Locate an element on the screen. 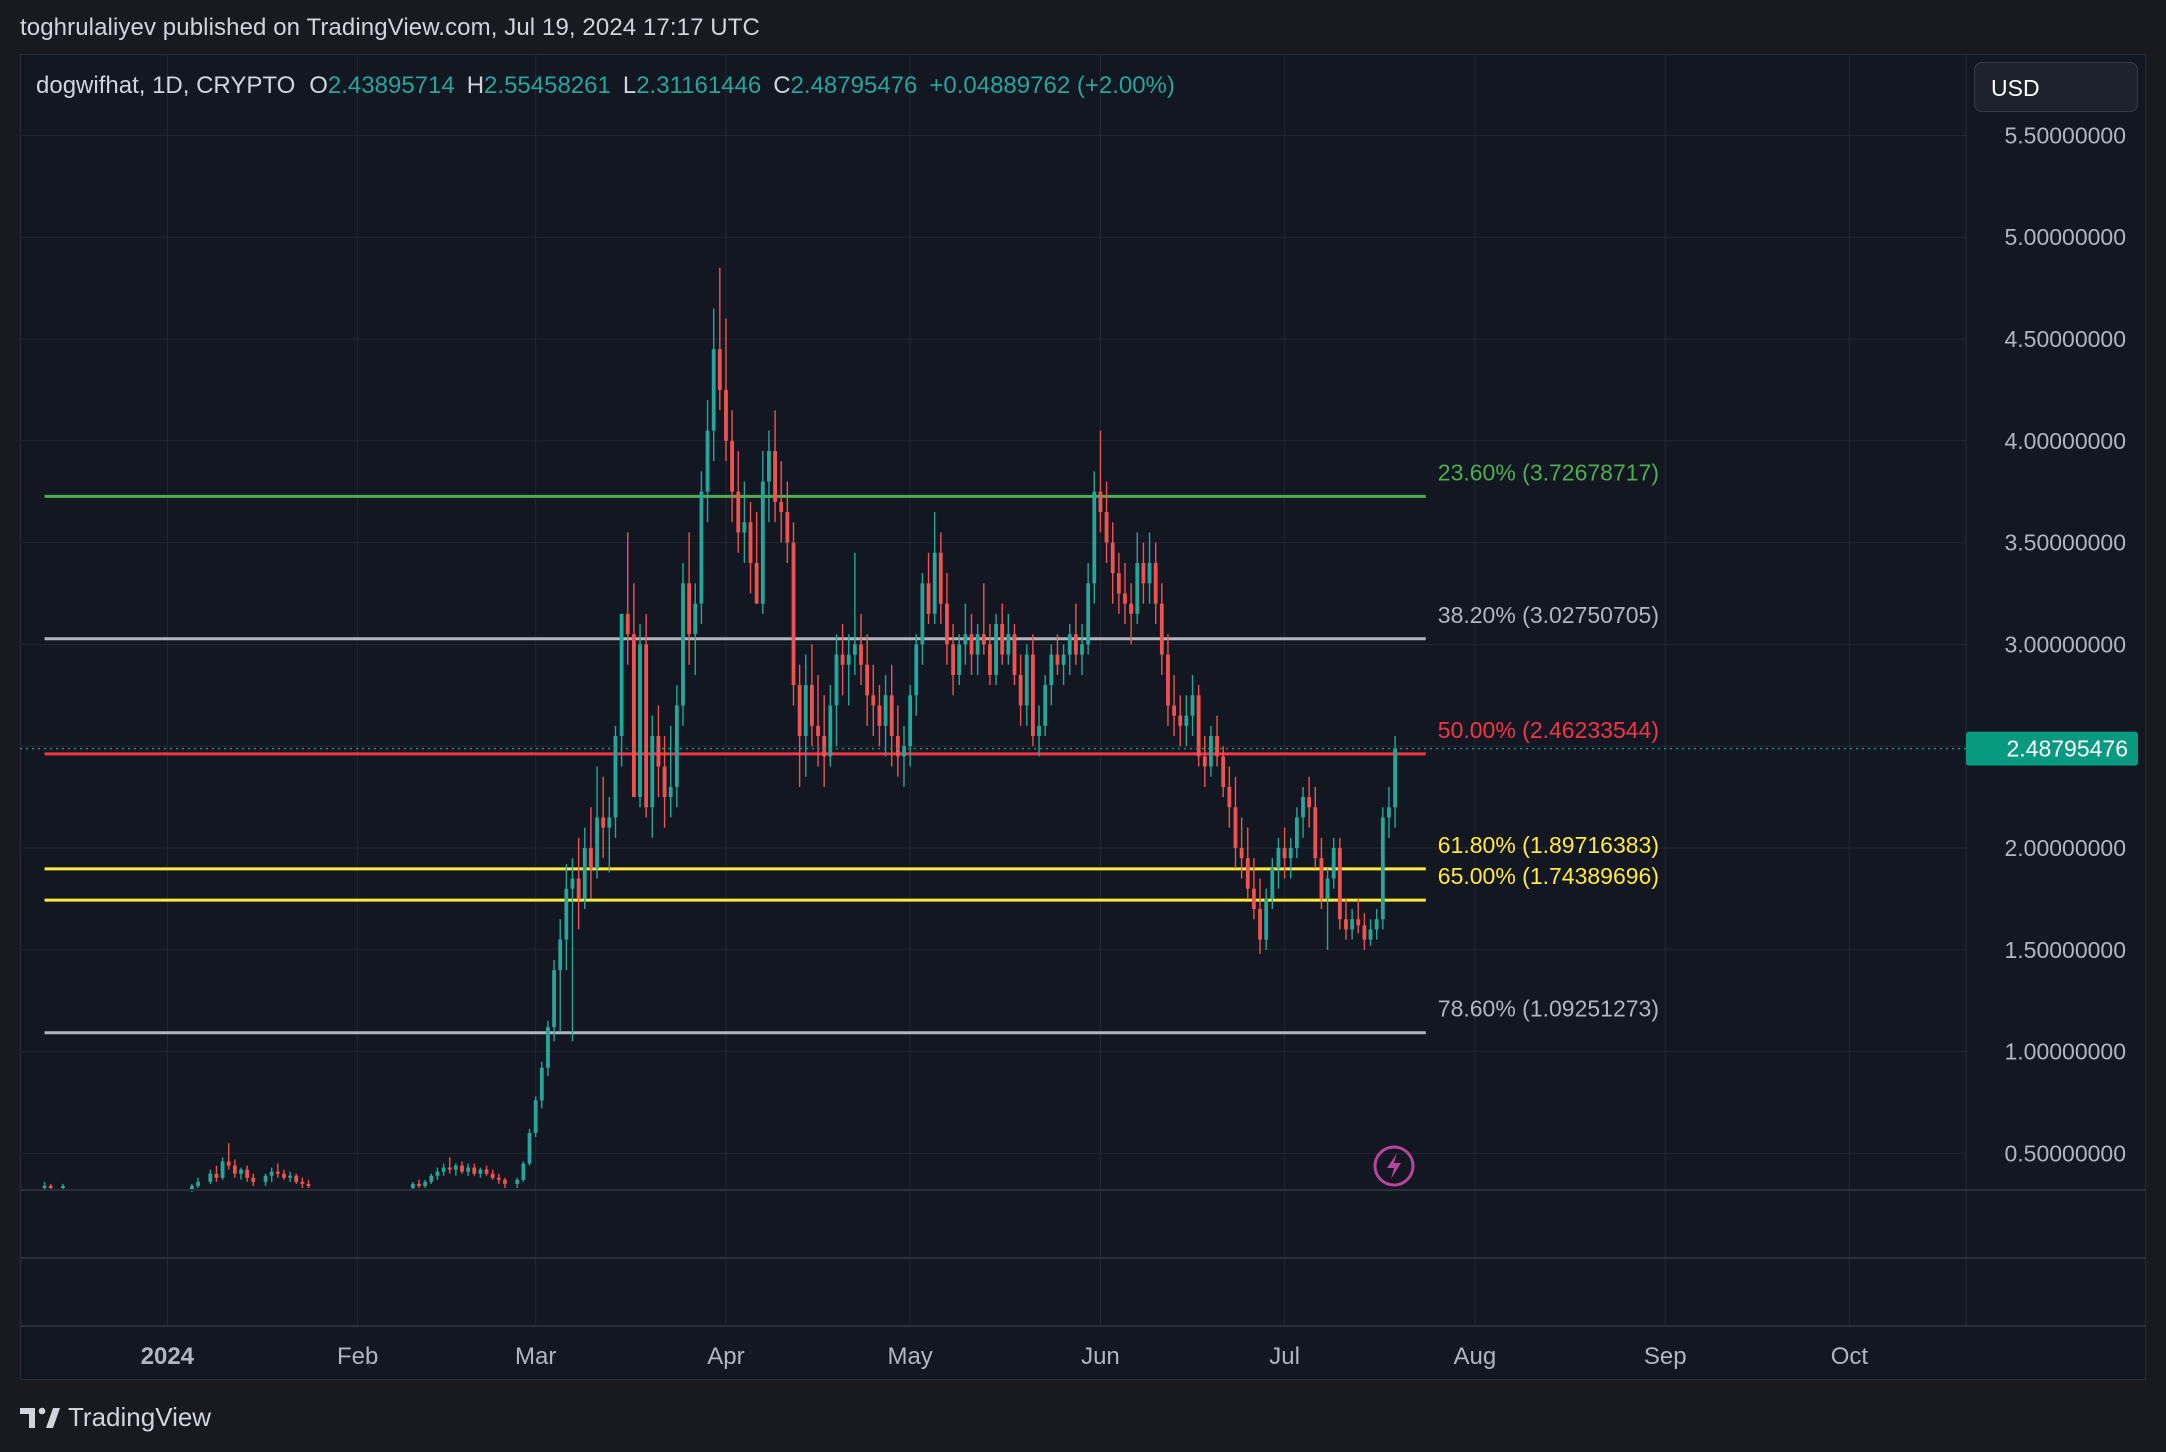 The image size is (2166, 1452). tradingview-logo: TradingView is located at coordinates (115, 1417).